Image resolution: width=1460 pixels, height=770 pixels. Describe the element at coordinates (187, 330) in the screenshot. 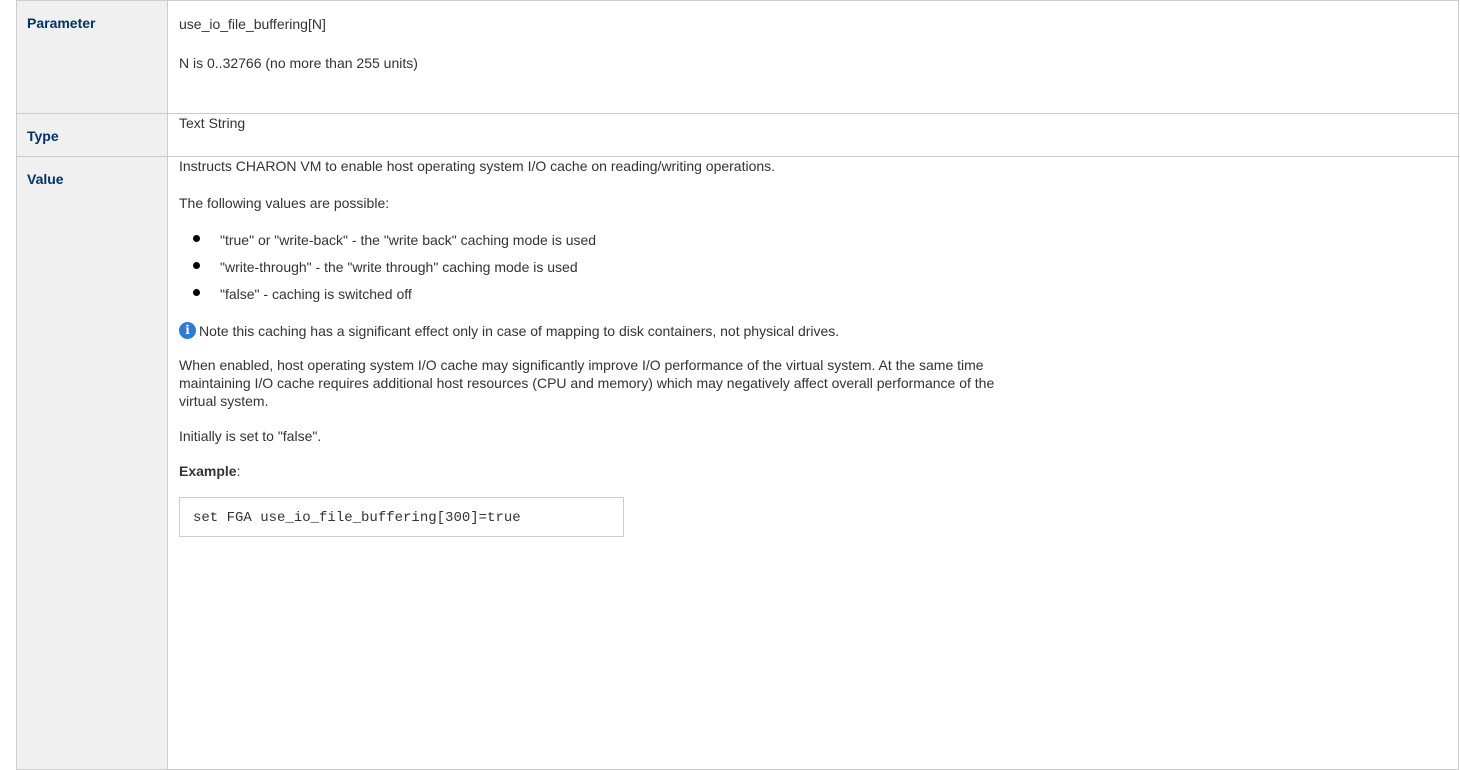

I see `info-icon: i` at that location.